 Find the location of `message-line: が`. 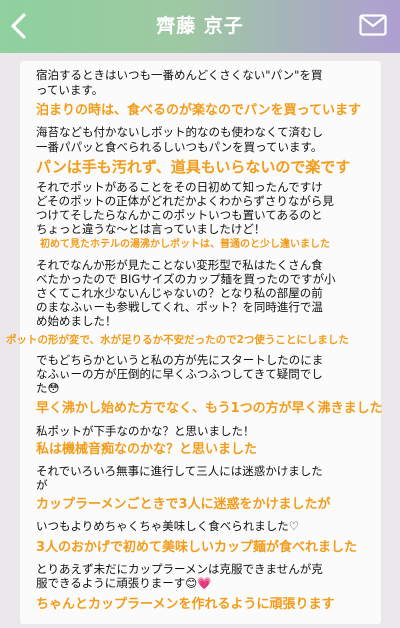

message-line: が is located at coordinates (42, 485).